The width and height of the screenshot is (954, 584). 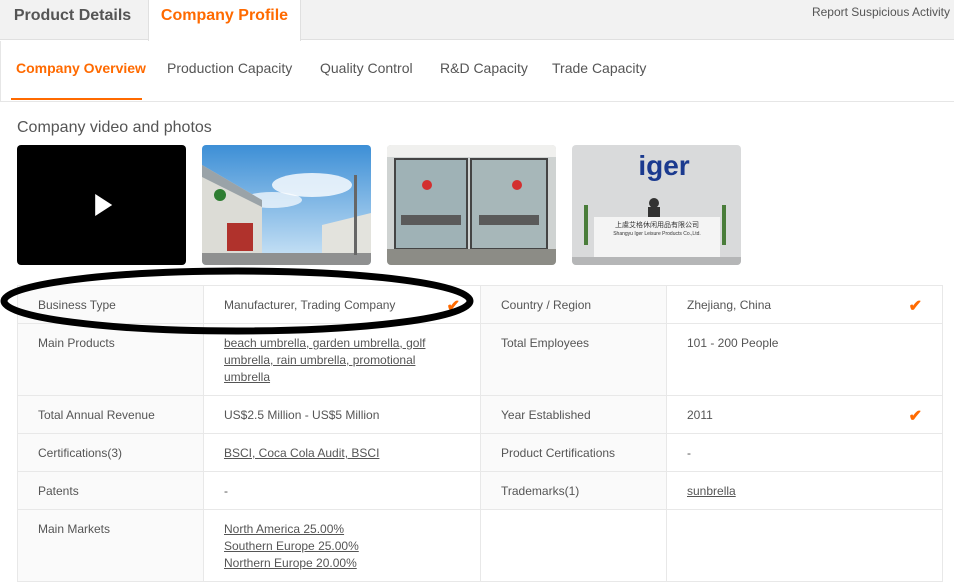 What do you see at coordinates (224, 20) in the screenshot?
I see `tab-company-profile: Company Profile` at bounding box center [224, 20].